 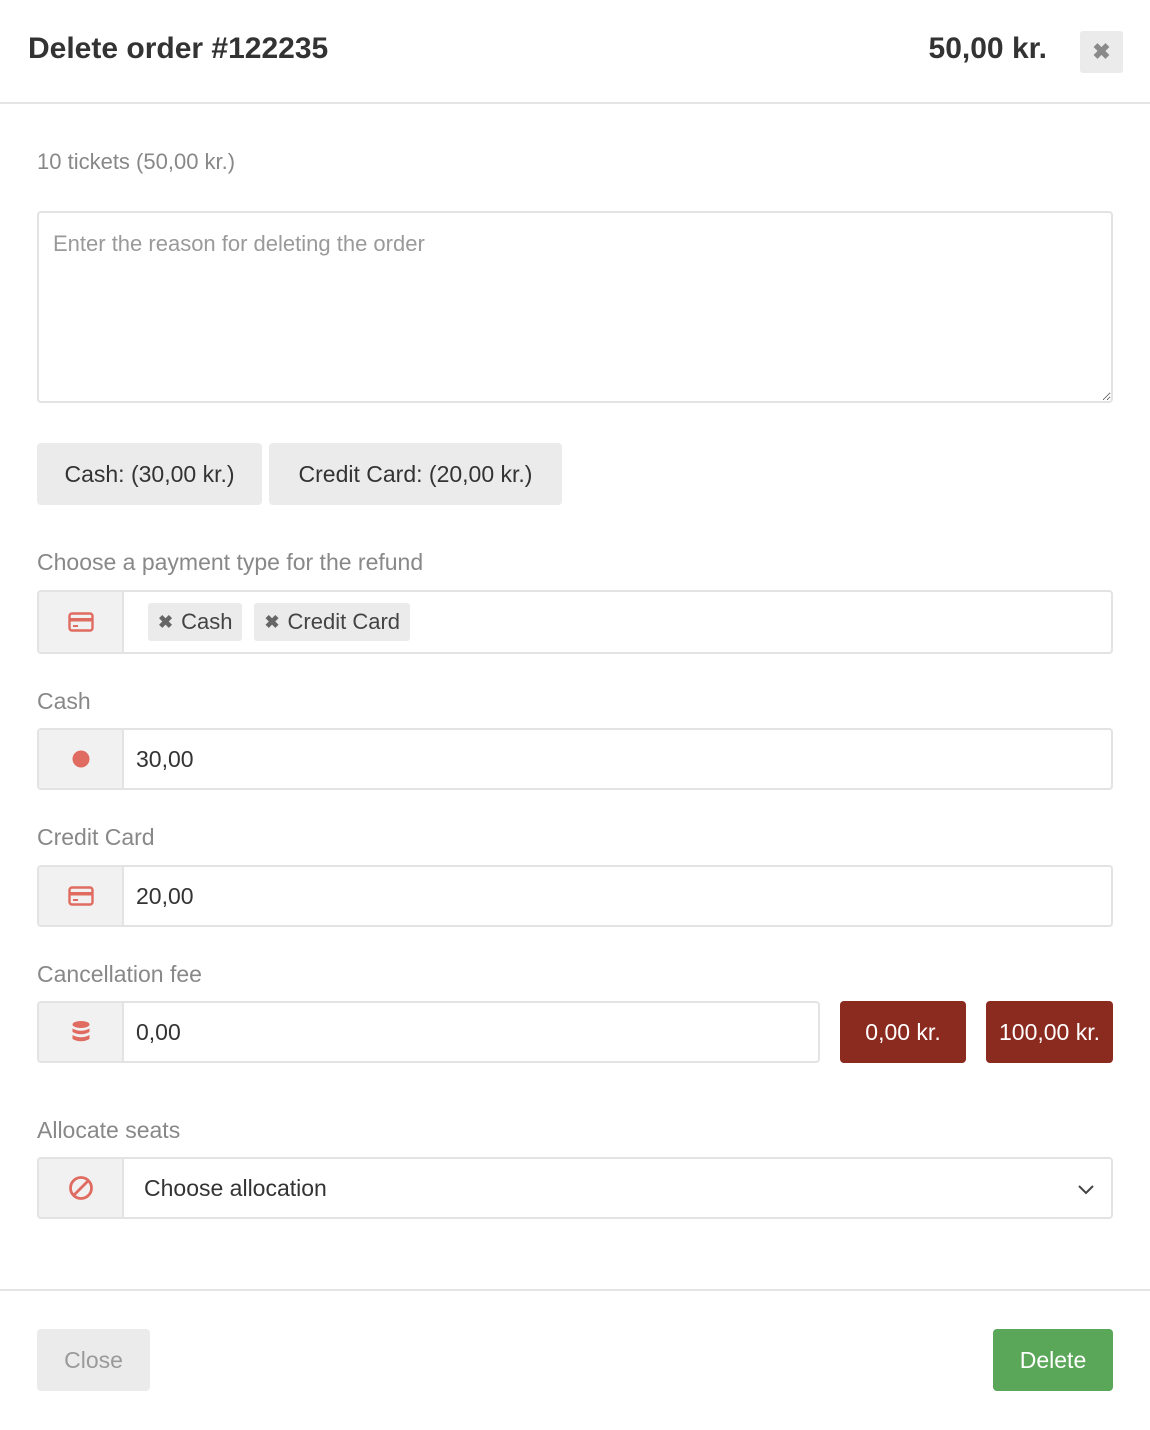 I want to click on ban-icon, so click(x=81, y=1188).